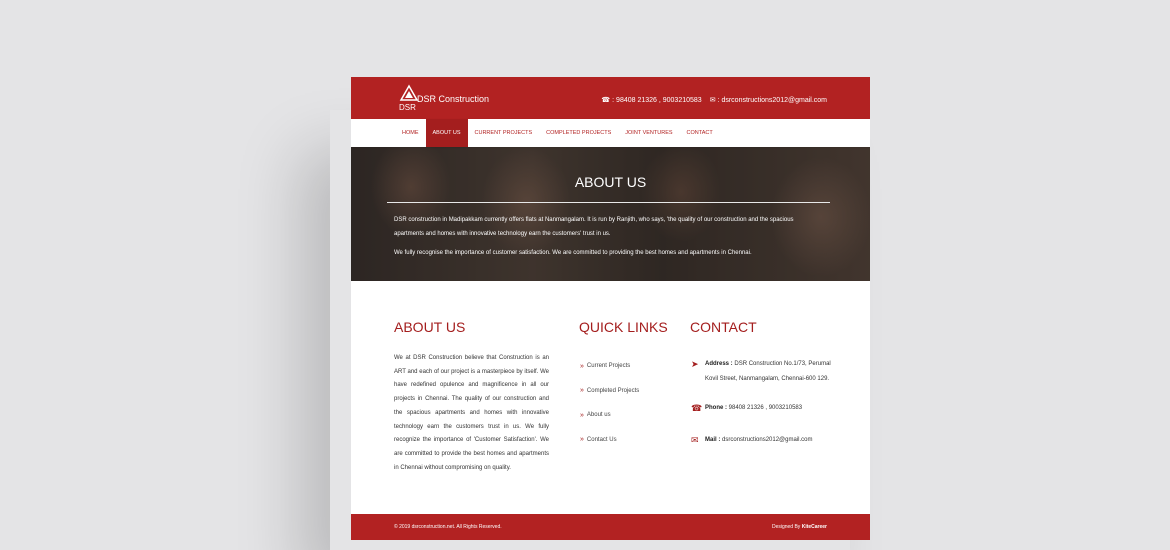 The width and height of the screenshot is (1170, 550). I want to click on nav-contact: CONTACT, so click(700, 133).